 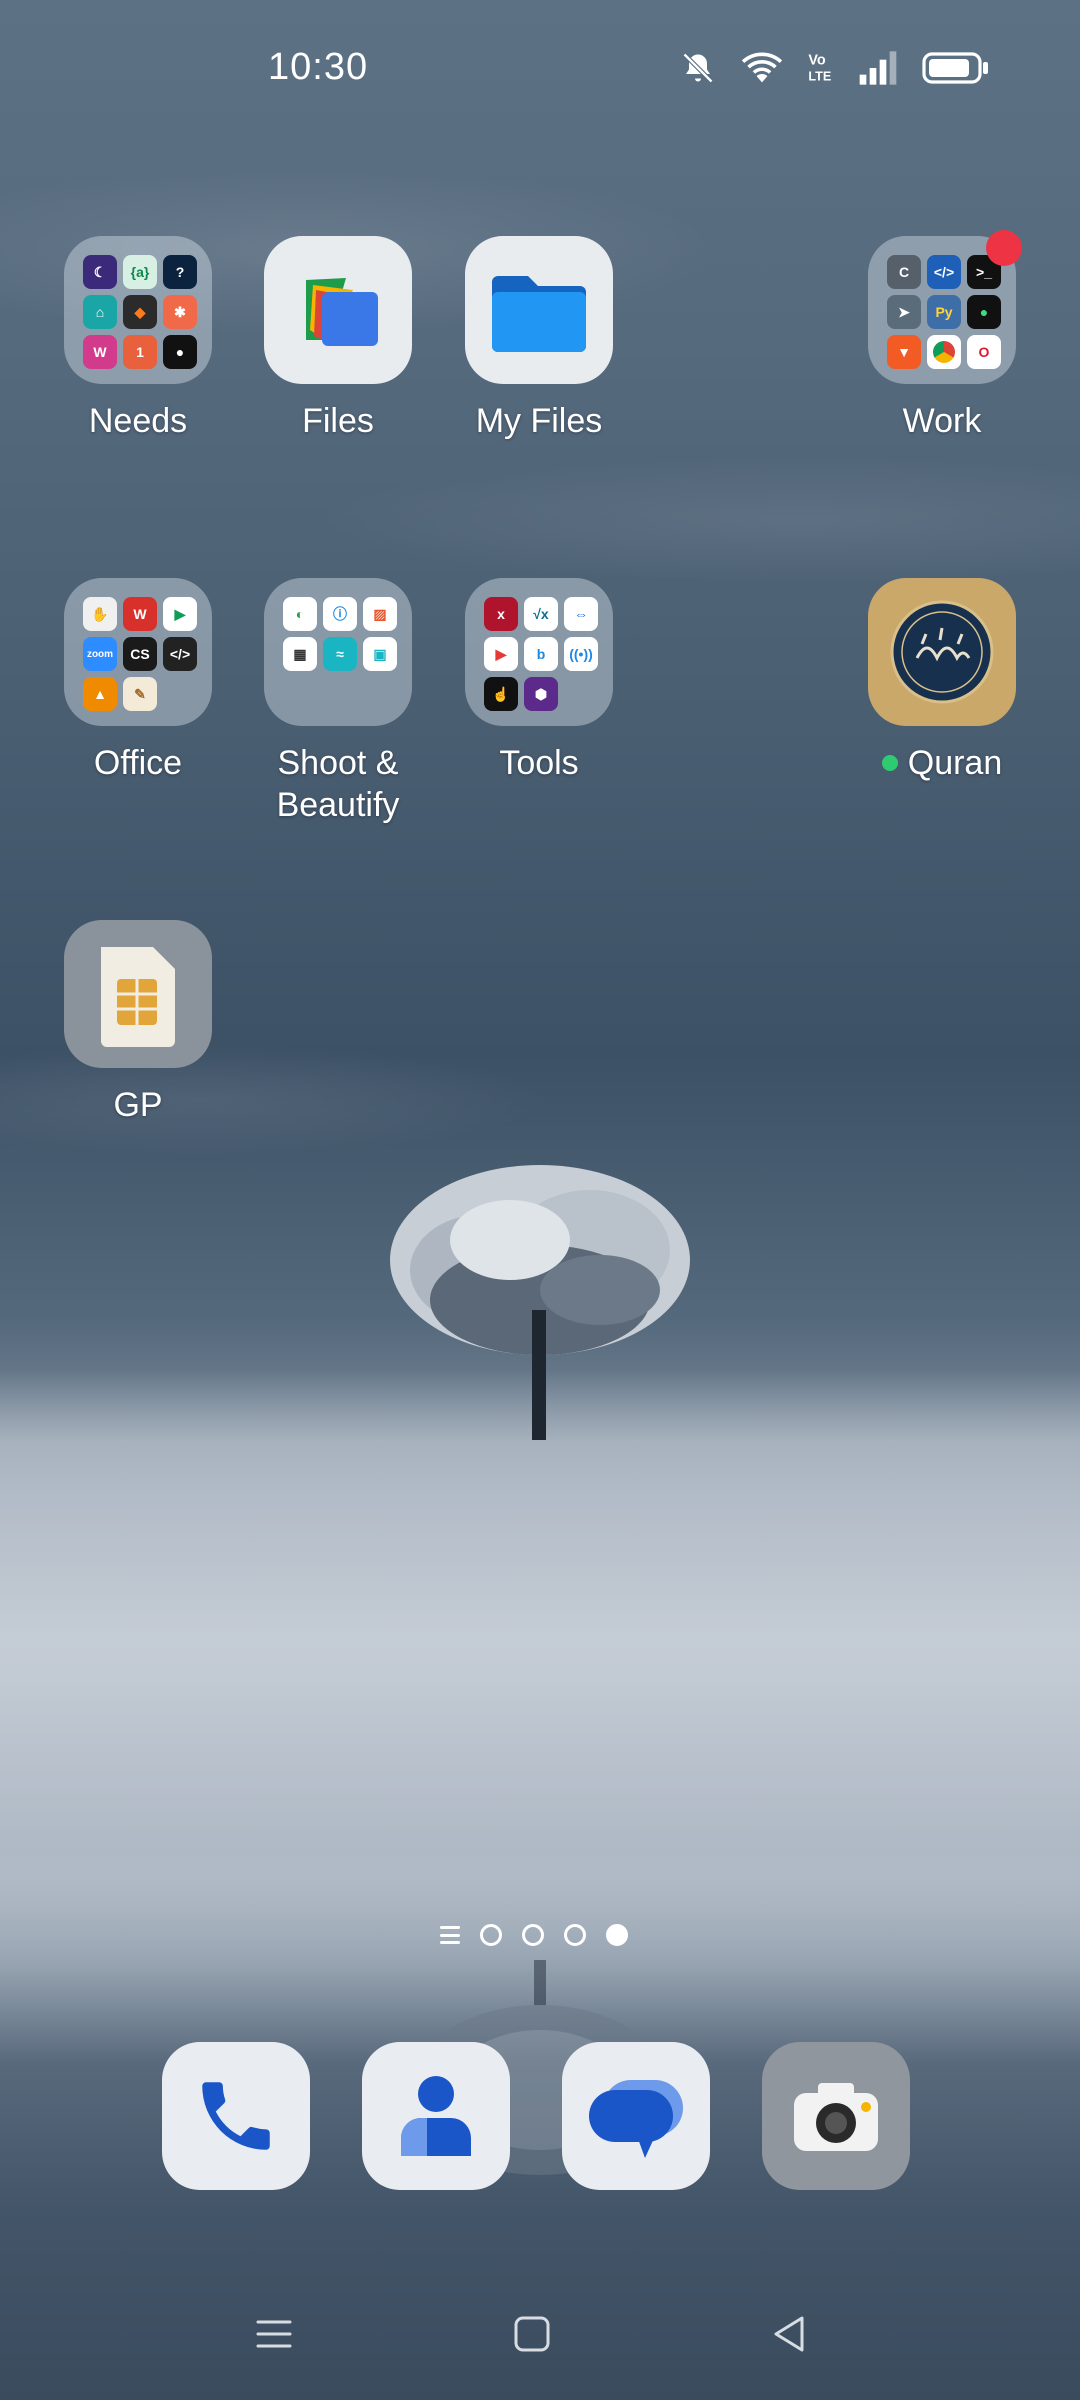 I want to click on app-mini-icon: ◆, so click(x=140, y=312).